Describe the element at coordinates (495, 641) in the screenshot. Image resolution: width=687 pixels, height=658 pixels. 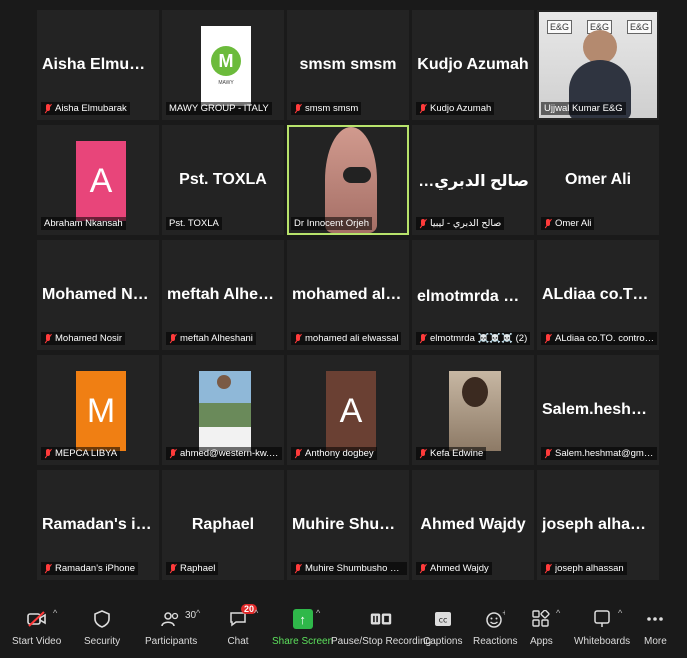
I see `reactions-label: Reactions` at that location.